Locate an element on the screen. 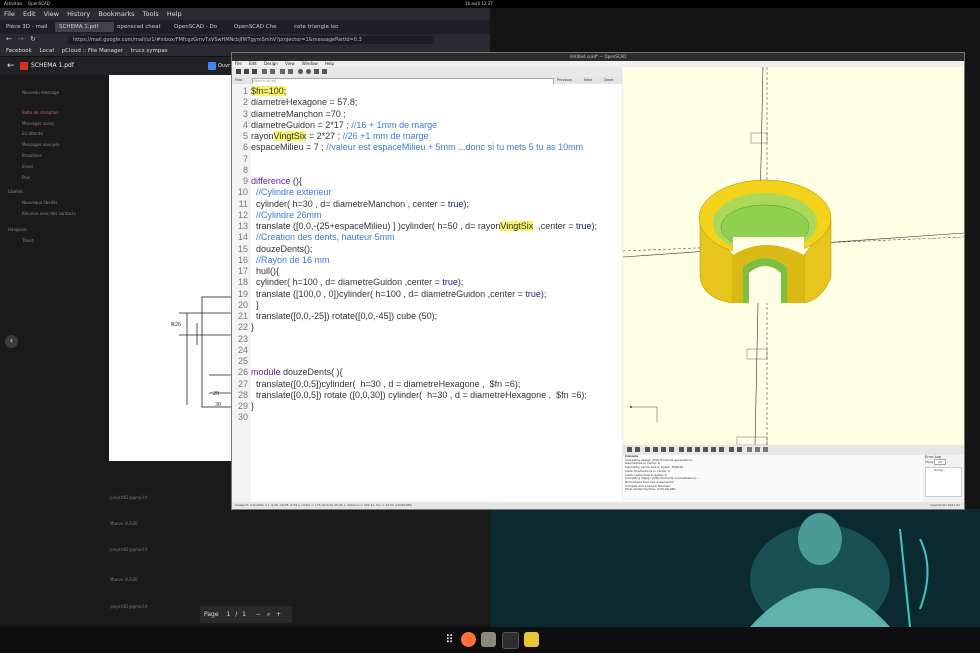  sidebar-item-sent: Messages envoyés is located at coordinates (41, 144).